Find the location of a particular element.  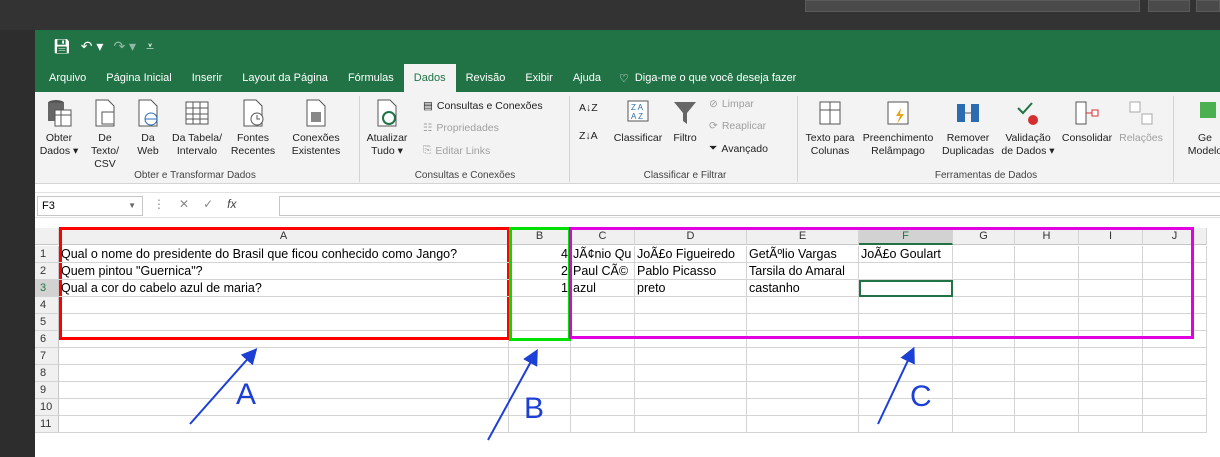

cell-h1 is located at coordinates (1047, 254).